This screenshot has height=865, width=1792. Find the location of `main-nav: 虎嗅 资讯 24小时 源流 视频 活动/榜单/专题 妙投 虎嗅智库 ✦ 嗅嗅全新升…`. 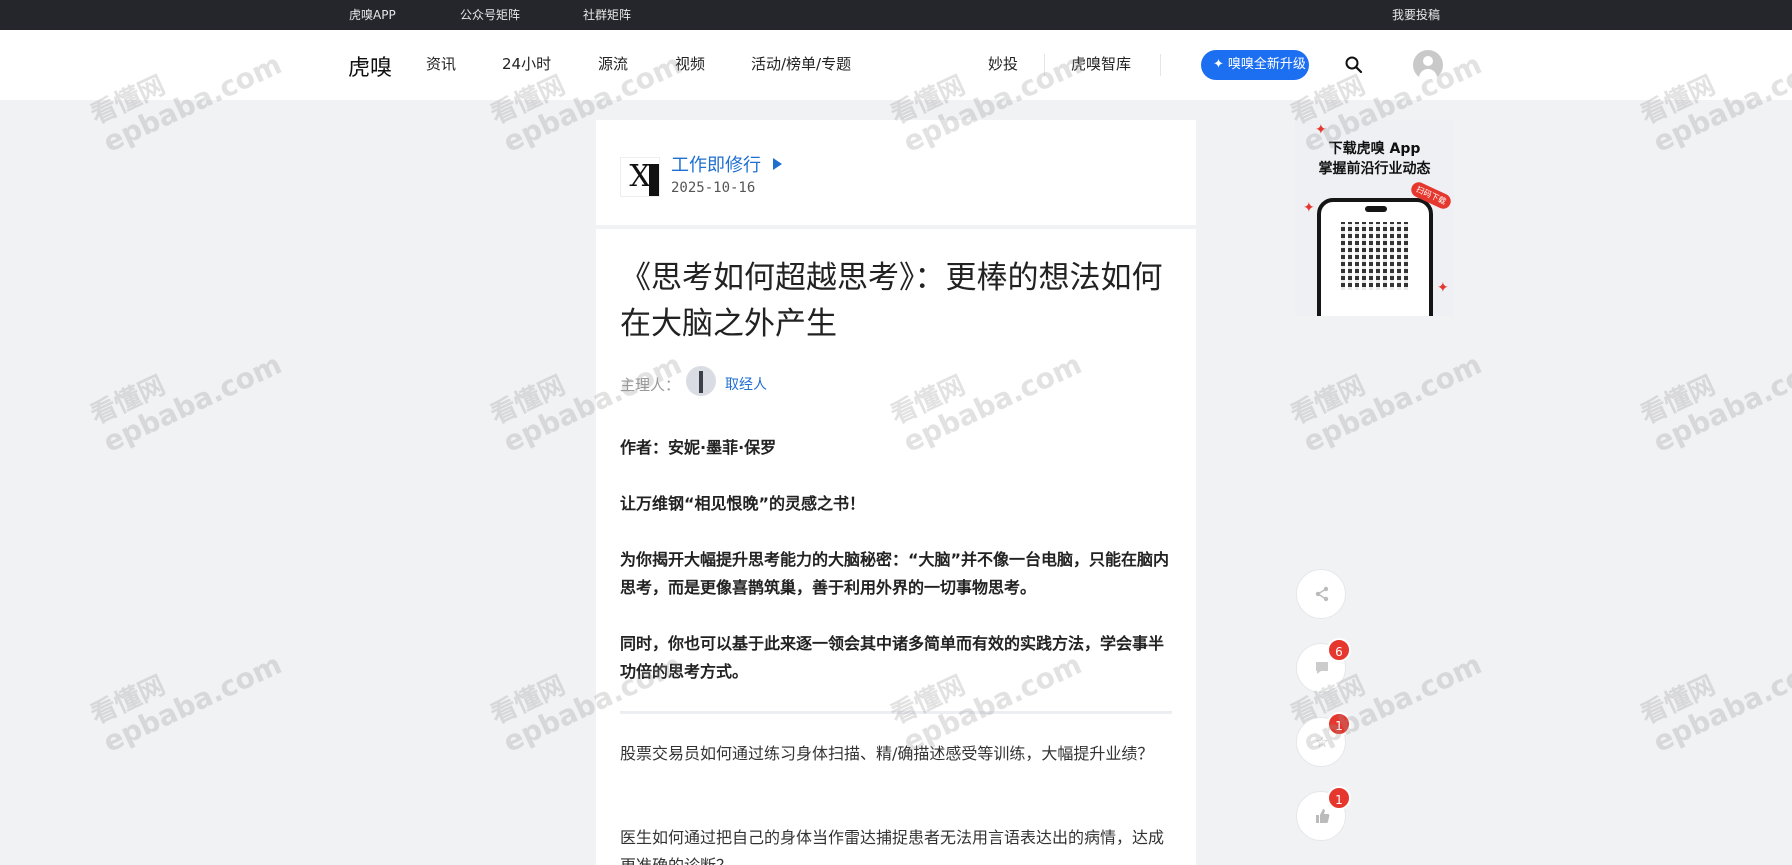

main-nav: 虎嗅 资讯 24小时 源流 视频 活动/榜单/专题 妙投 虎嗅智库 ✦ 嗅嗅全新升… is located at coordinates (896, 65).